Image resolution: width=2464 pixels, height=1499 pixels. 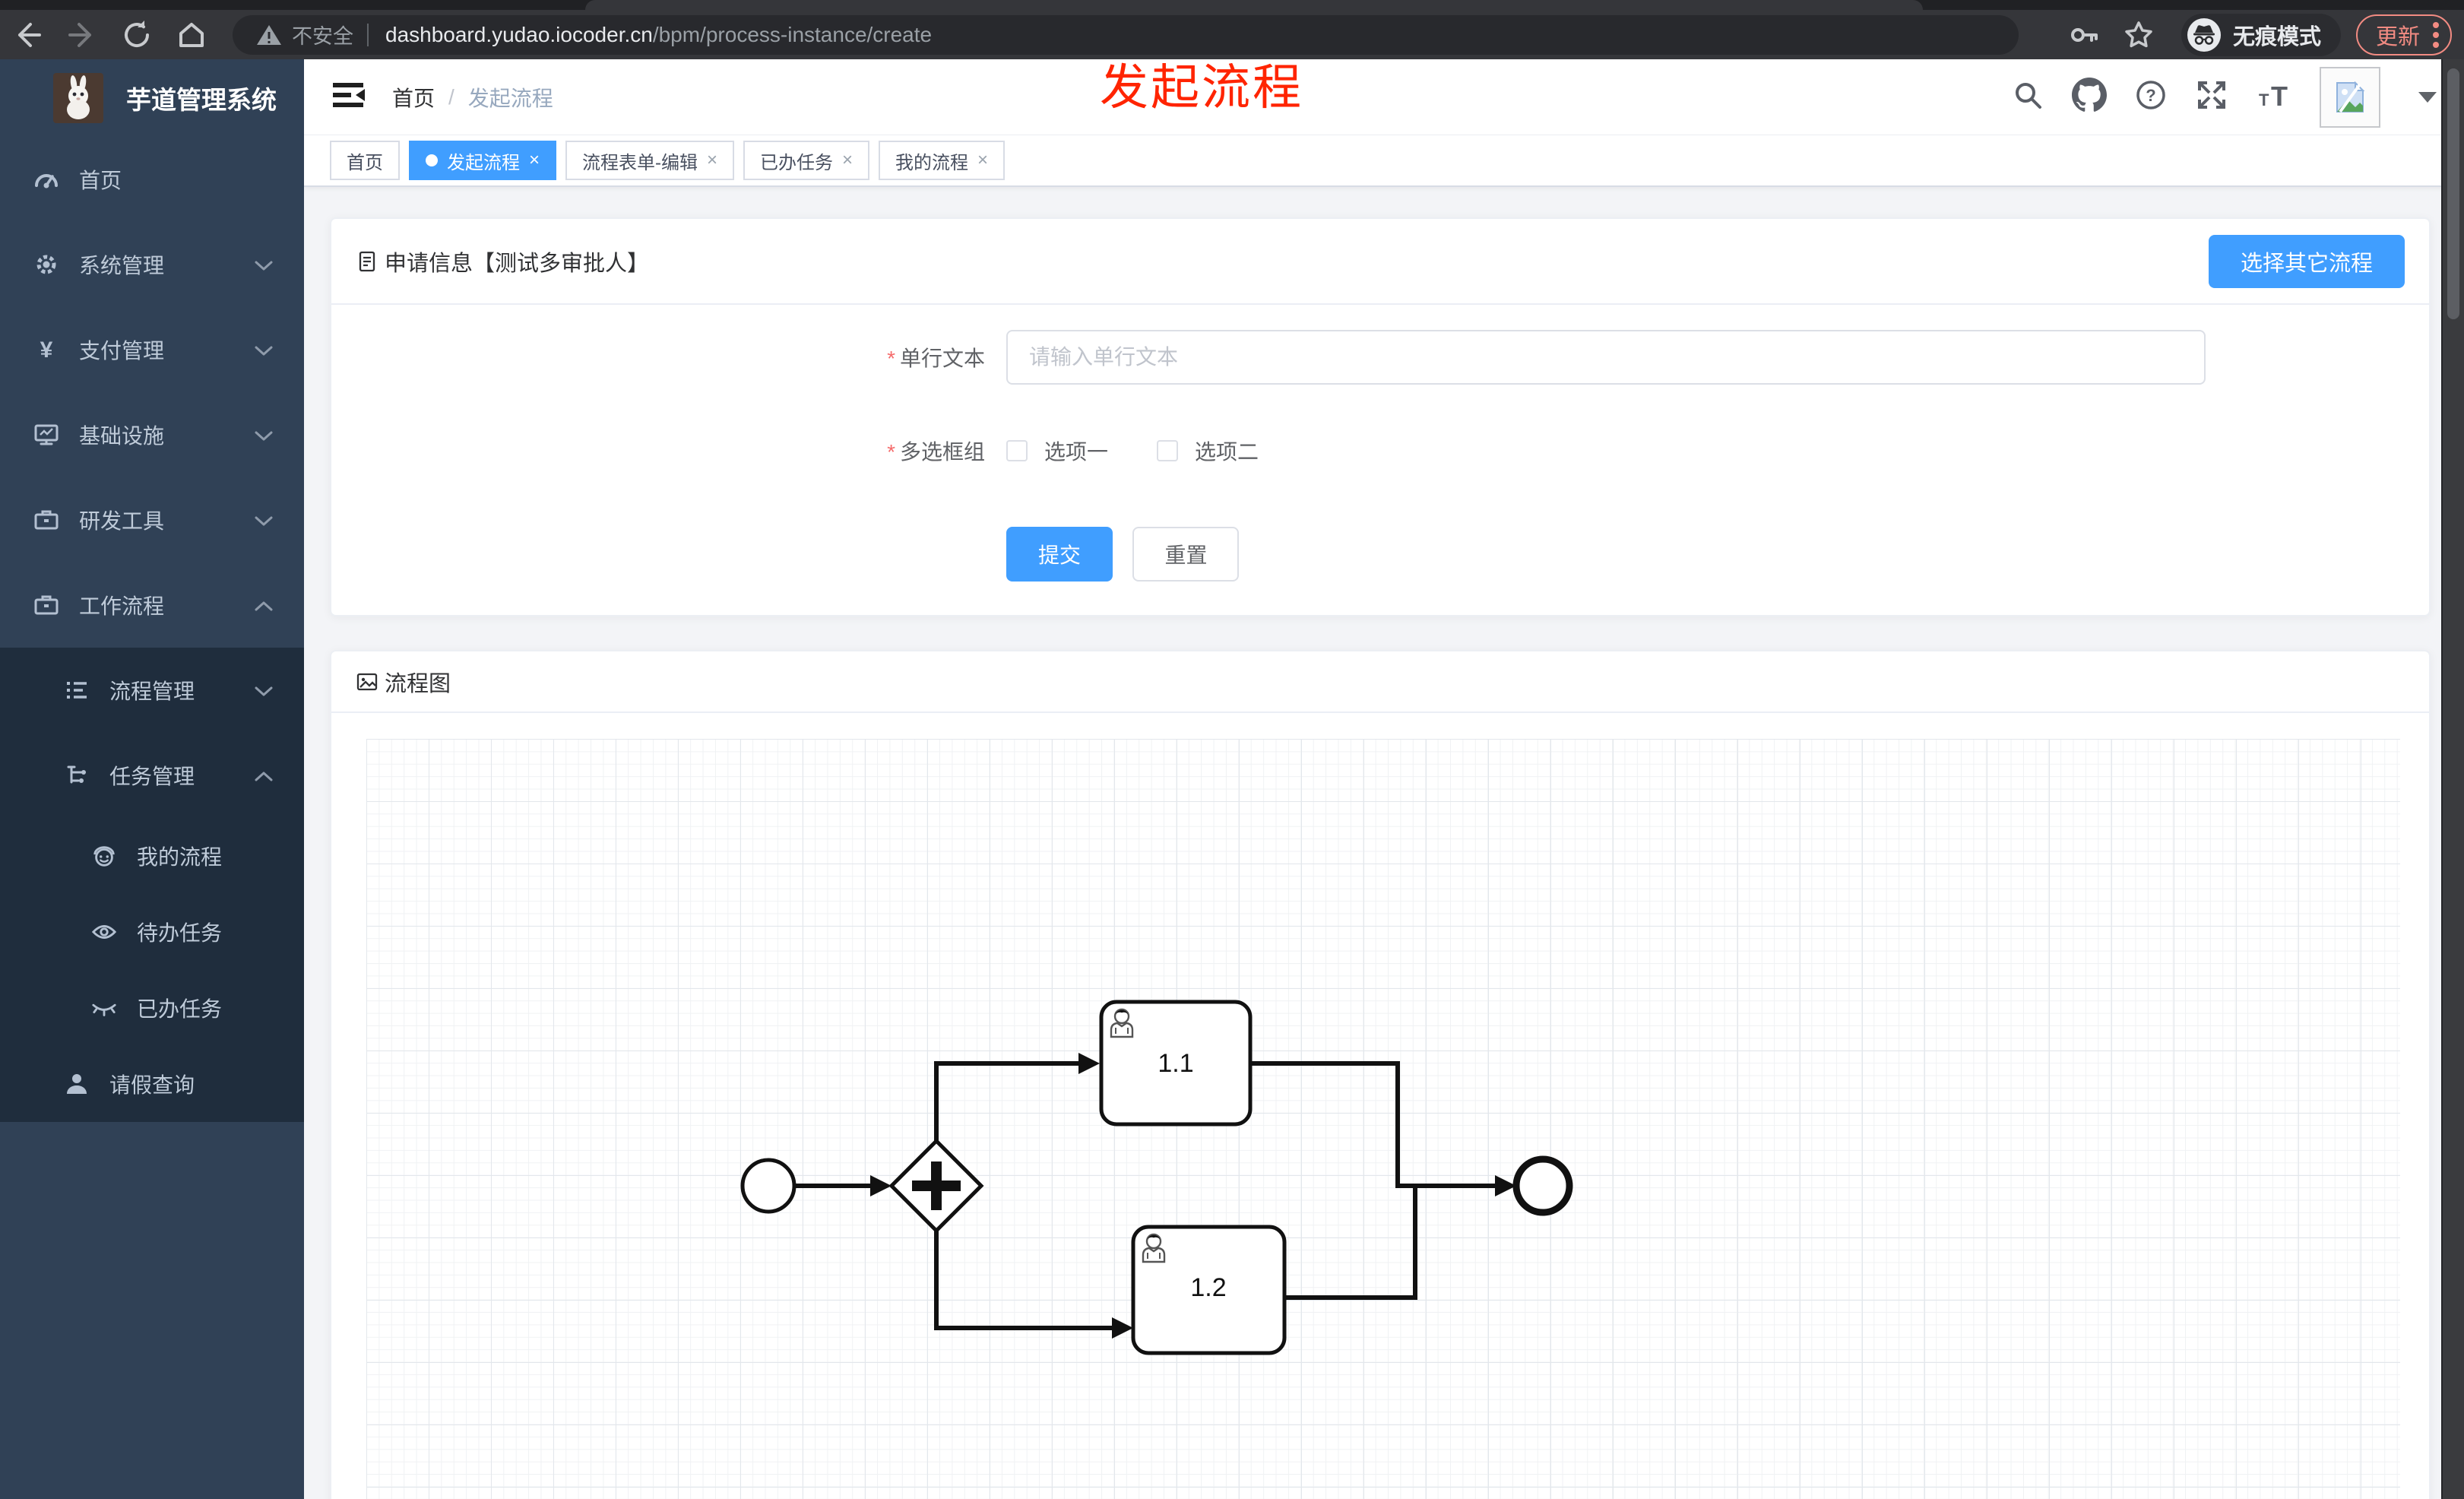 I want to click on bpmn-user-task-2: 1.2, so click(x=1209, y=1290).